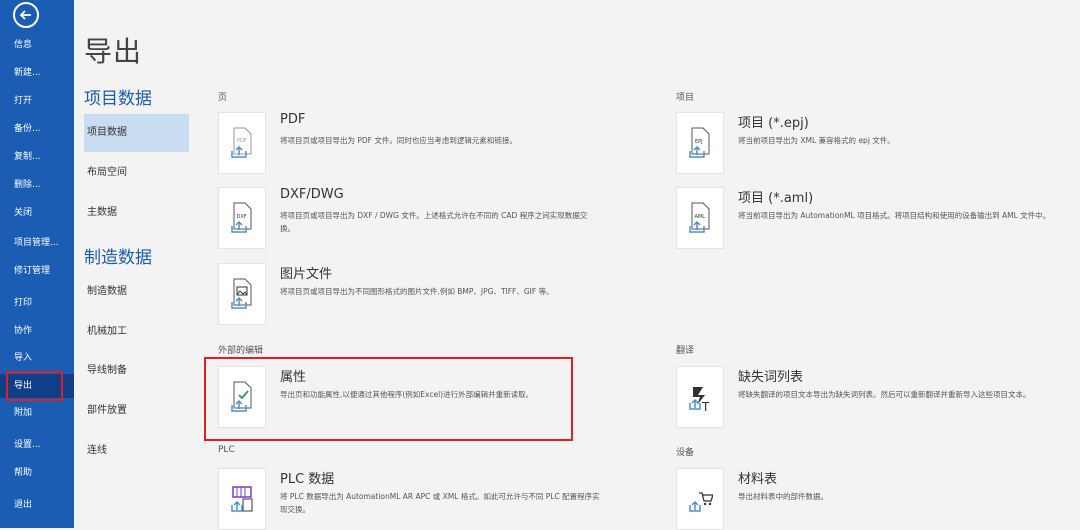  I want to click on section-label-external-edit: 外部的编辑, so click(241, 351).